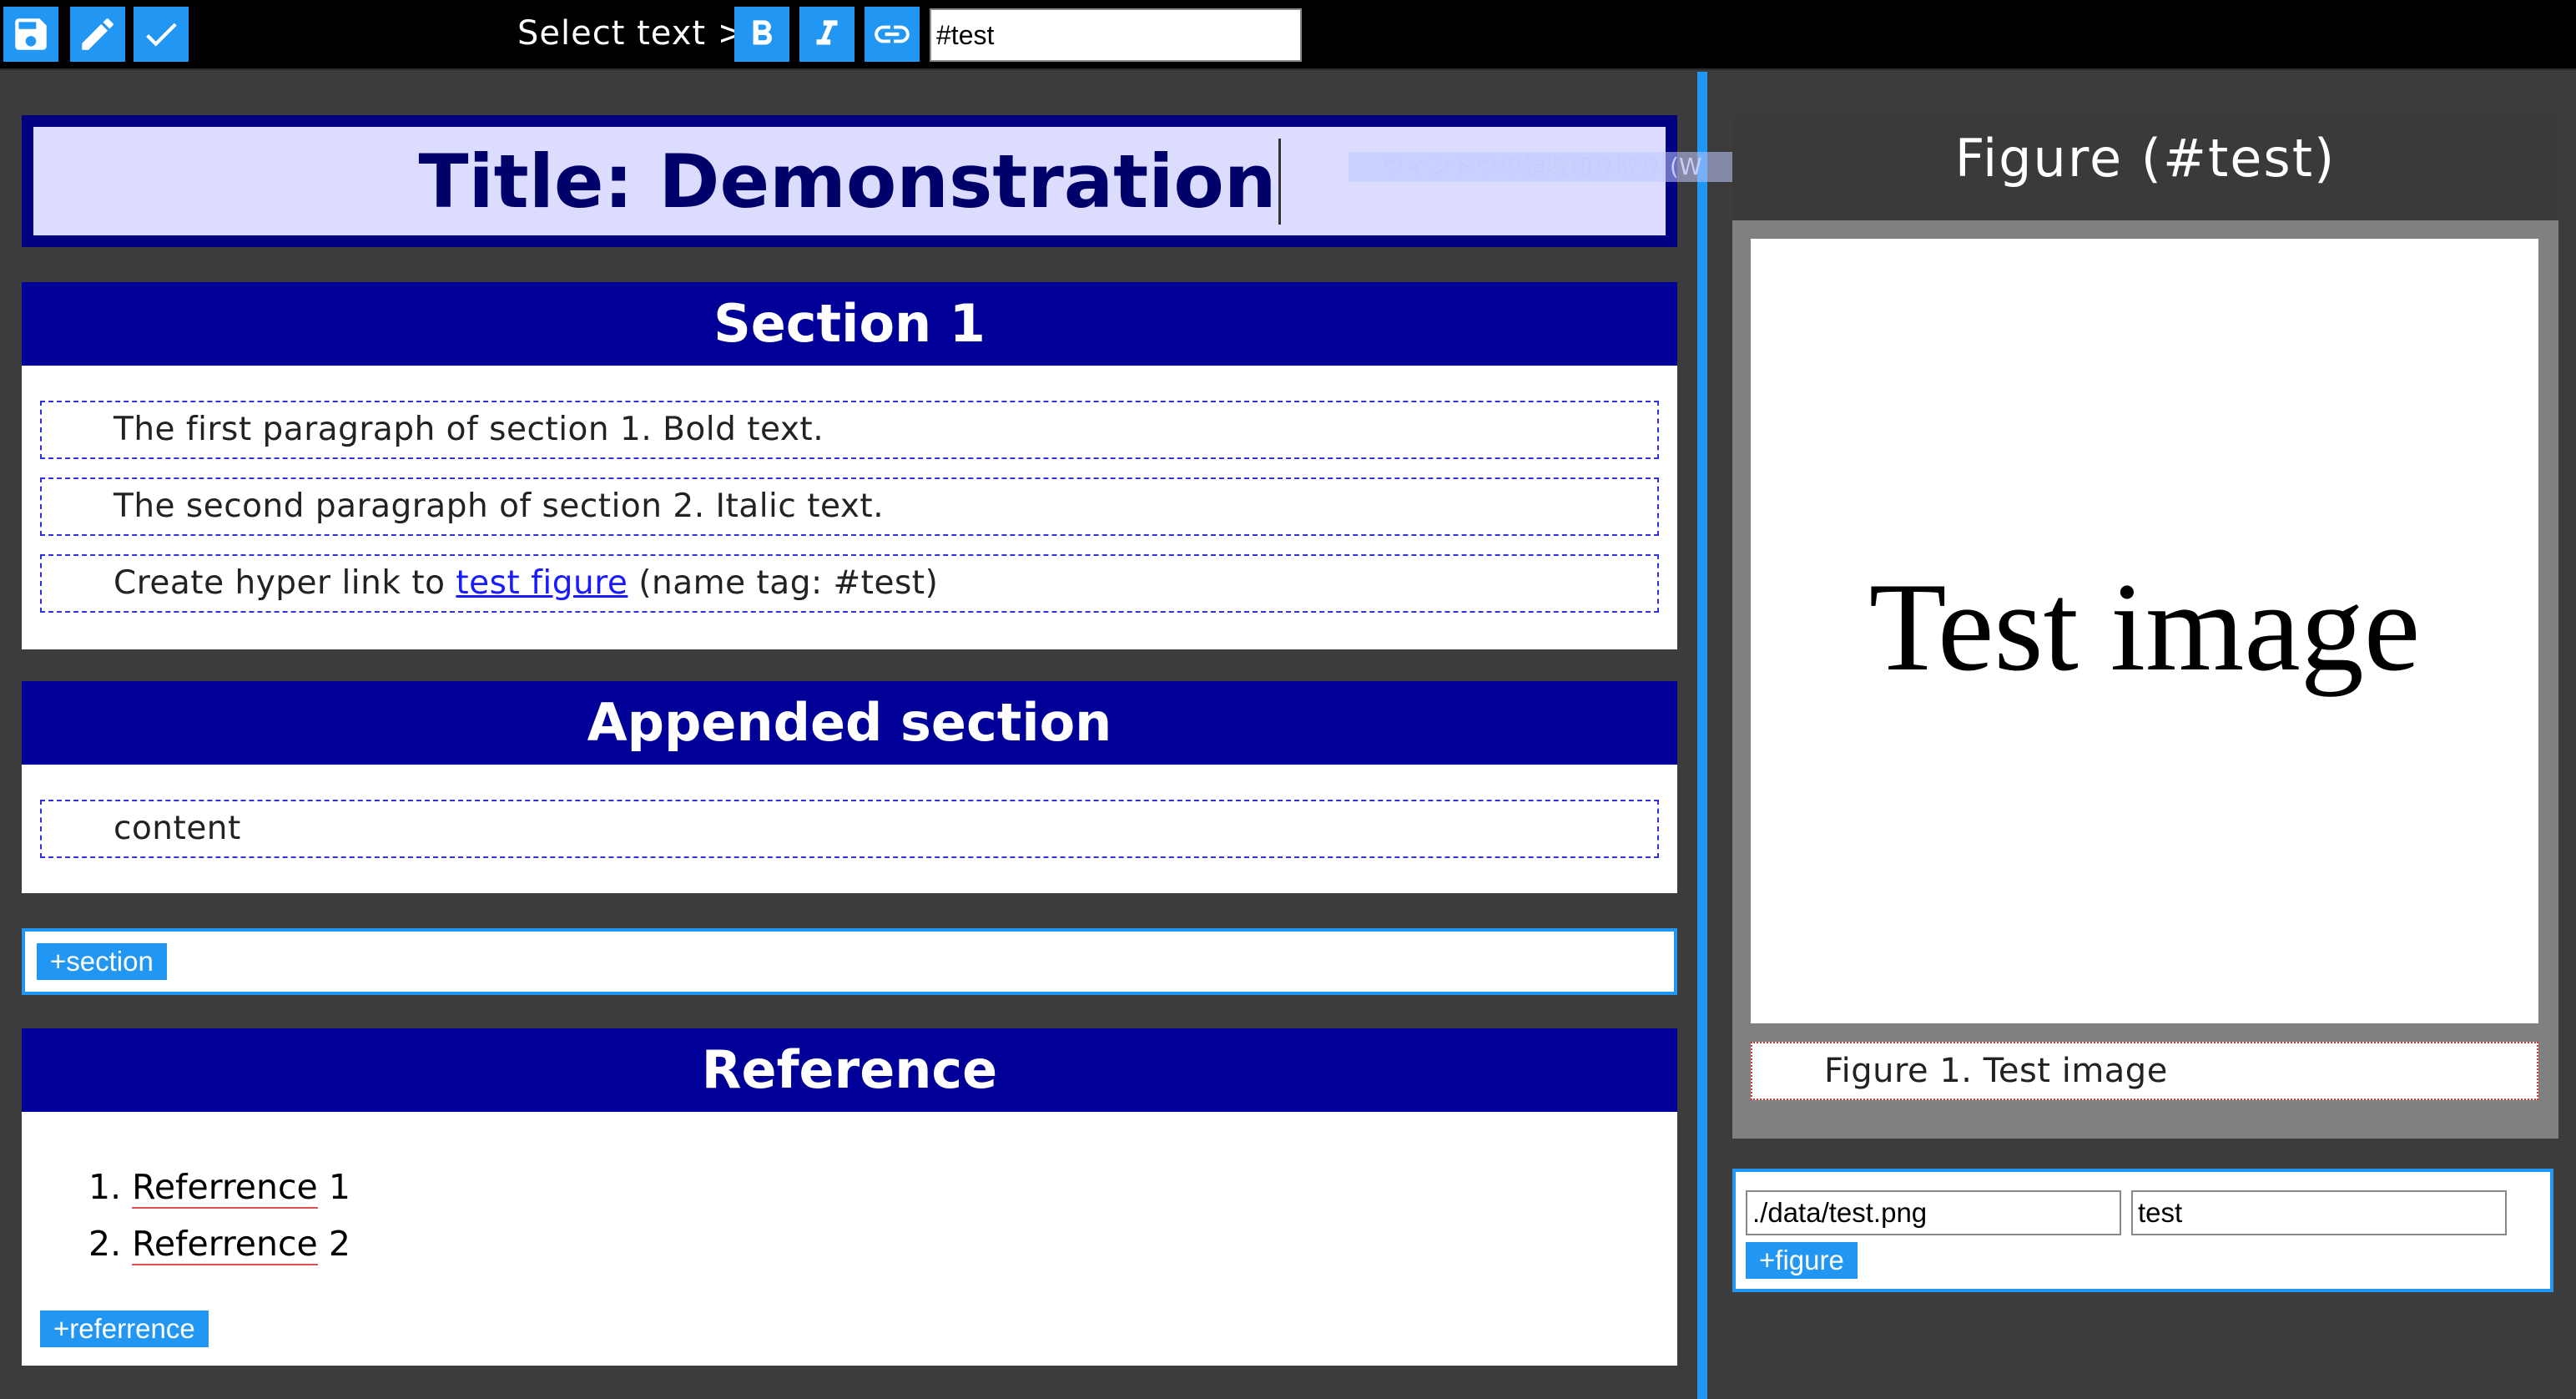 This screenshot has width=2576, height=1399. What do you see at coordinates (1116, 35) in the screenshot?
I see `tag-input` at bounding box center [1116, 35].